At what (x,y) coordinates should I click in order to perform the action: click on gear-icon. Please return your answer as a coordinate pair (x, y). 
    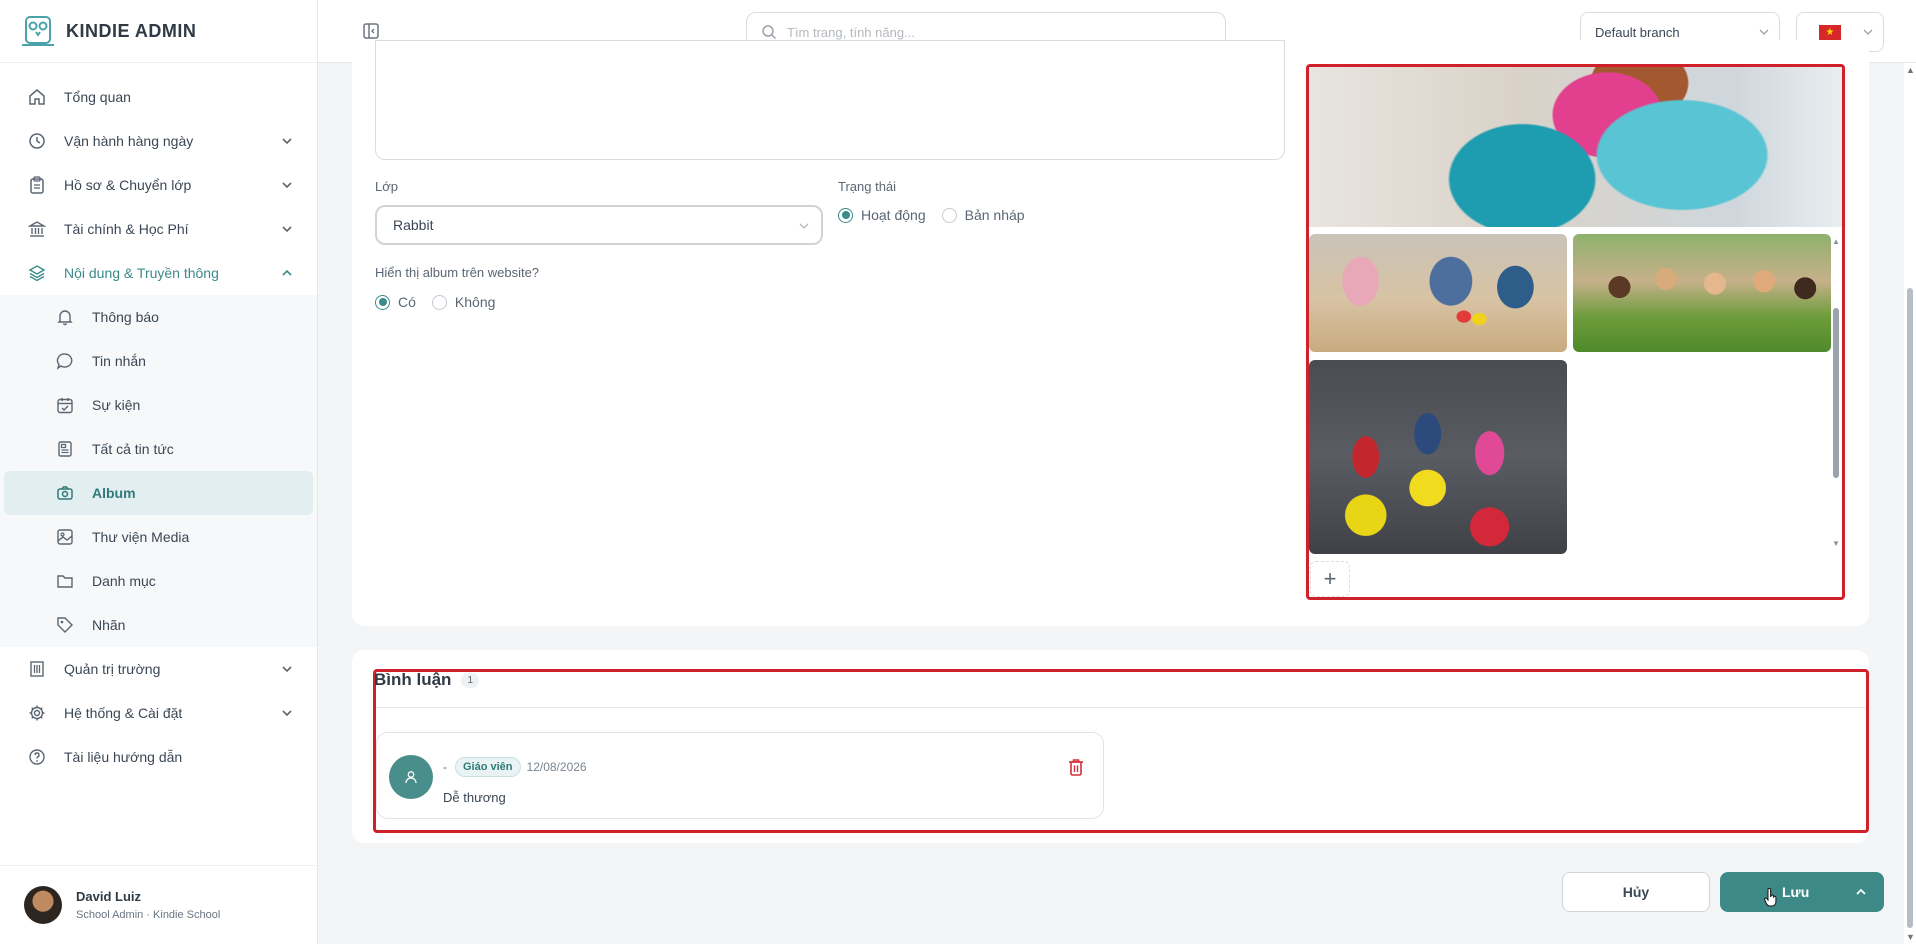
    Looking at the image, I should click on (37, 713).